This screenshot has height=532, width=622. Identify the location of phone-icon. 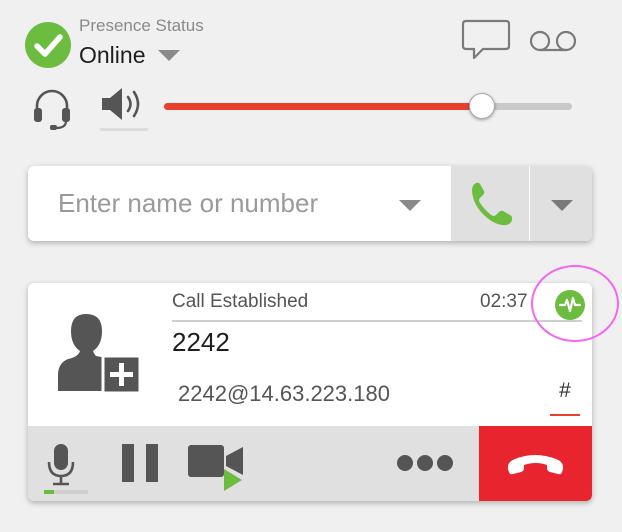
(492, 204).